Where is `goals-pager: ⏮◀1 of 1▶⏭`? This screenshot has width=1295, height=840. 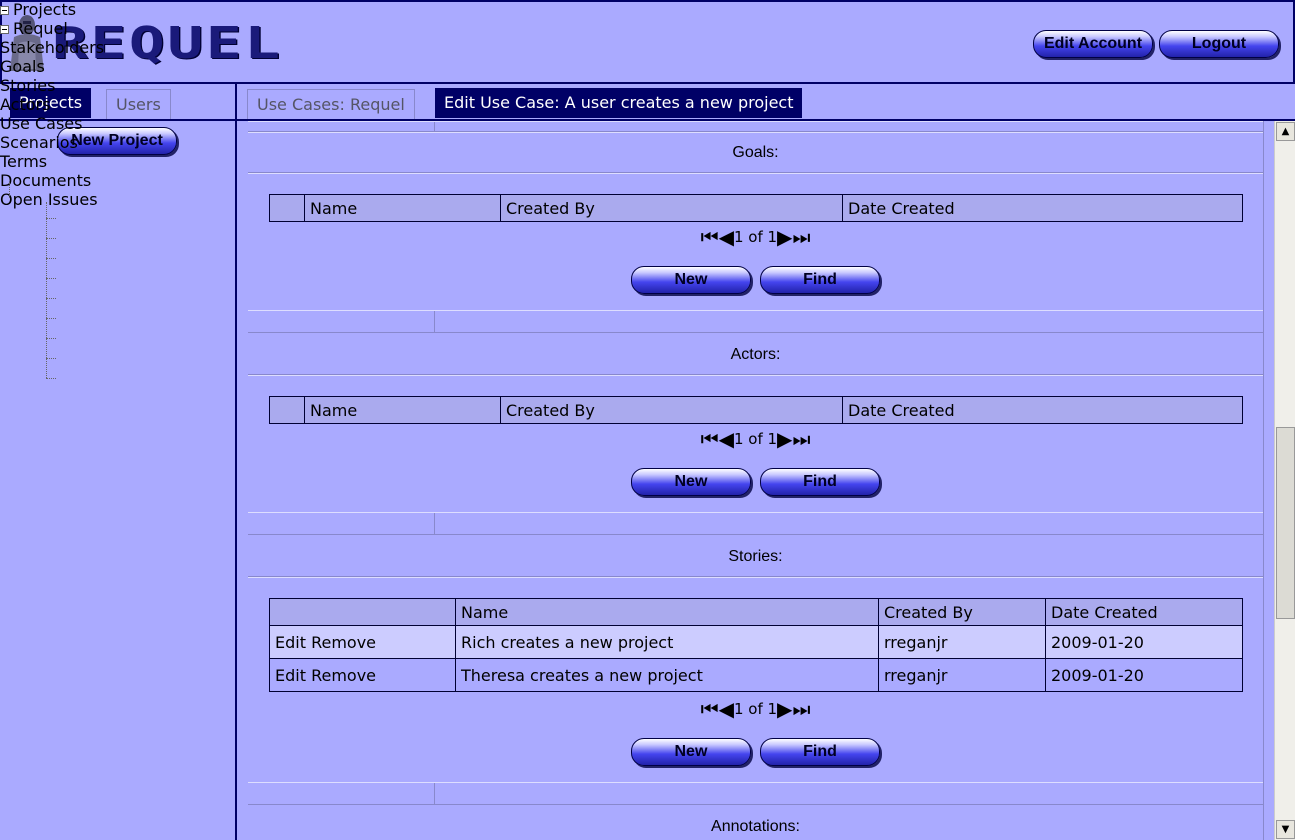
goals-pager: ⏮◀1 of 1▶⏭ is located at coordinates (755, 238).